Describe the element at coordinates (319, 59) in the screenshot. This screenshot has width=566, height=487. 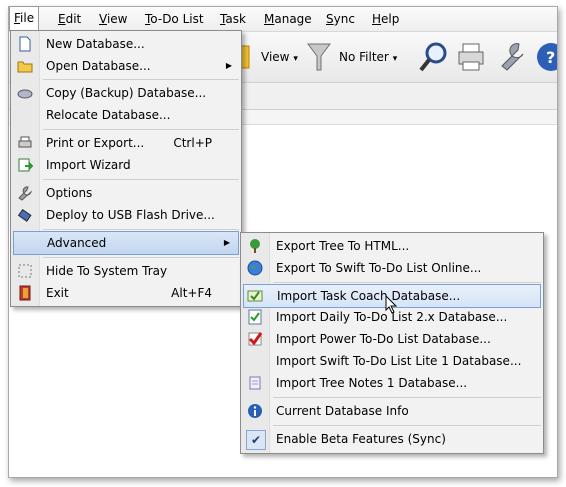
I see `filter-icon` at that location.